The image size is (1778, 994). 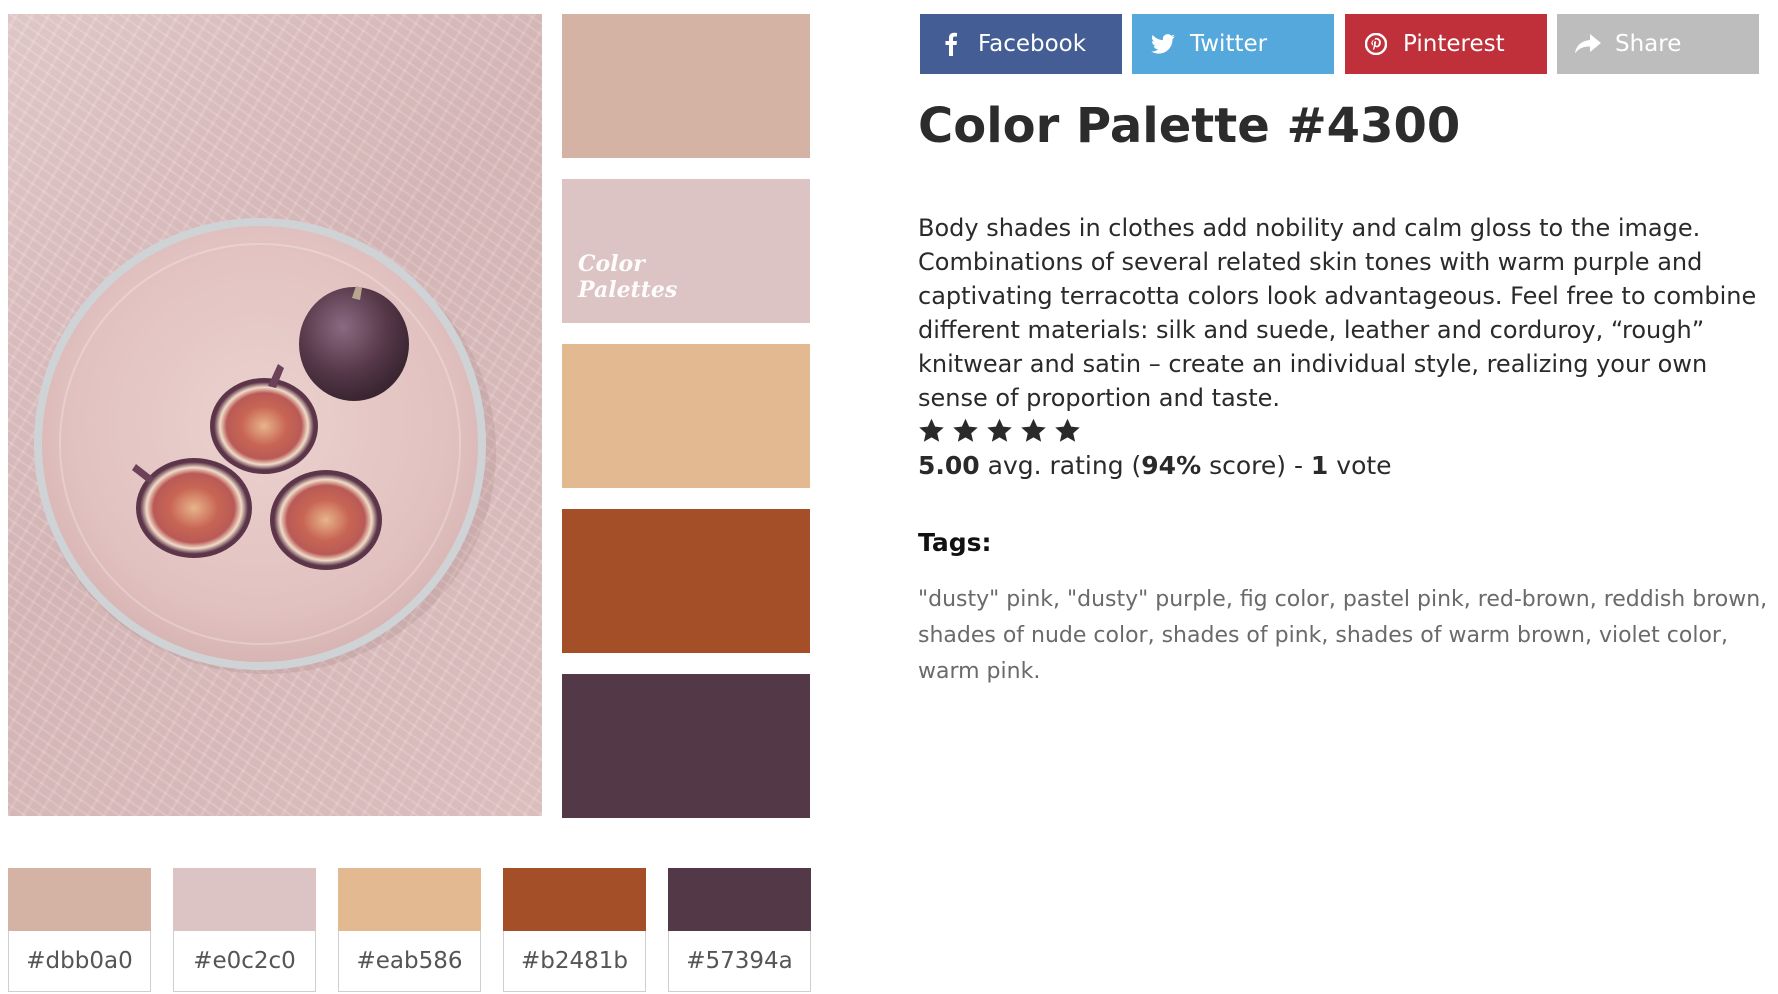 What do you see at coordinates (949, 465) in the screenshot?
I see `rating-average: 5.00` at bounding box center [949, 465].